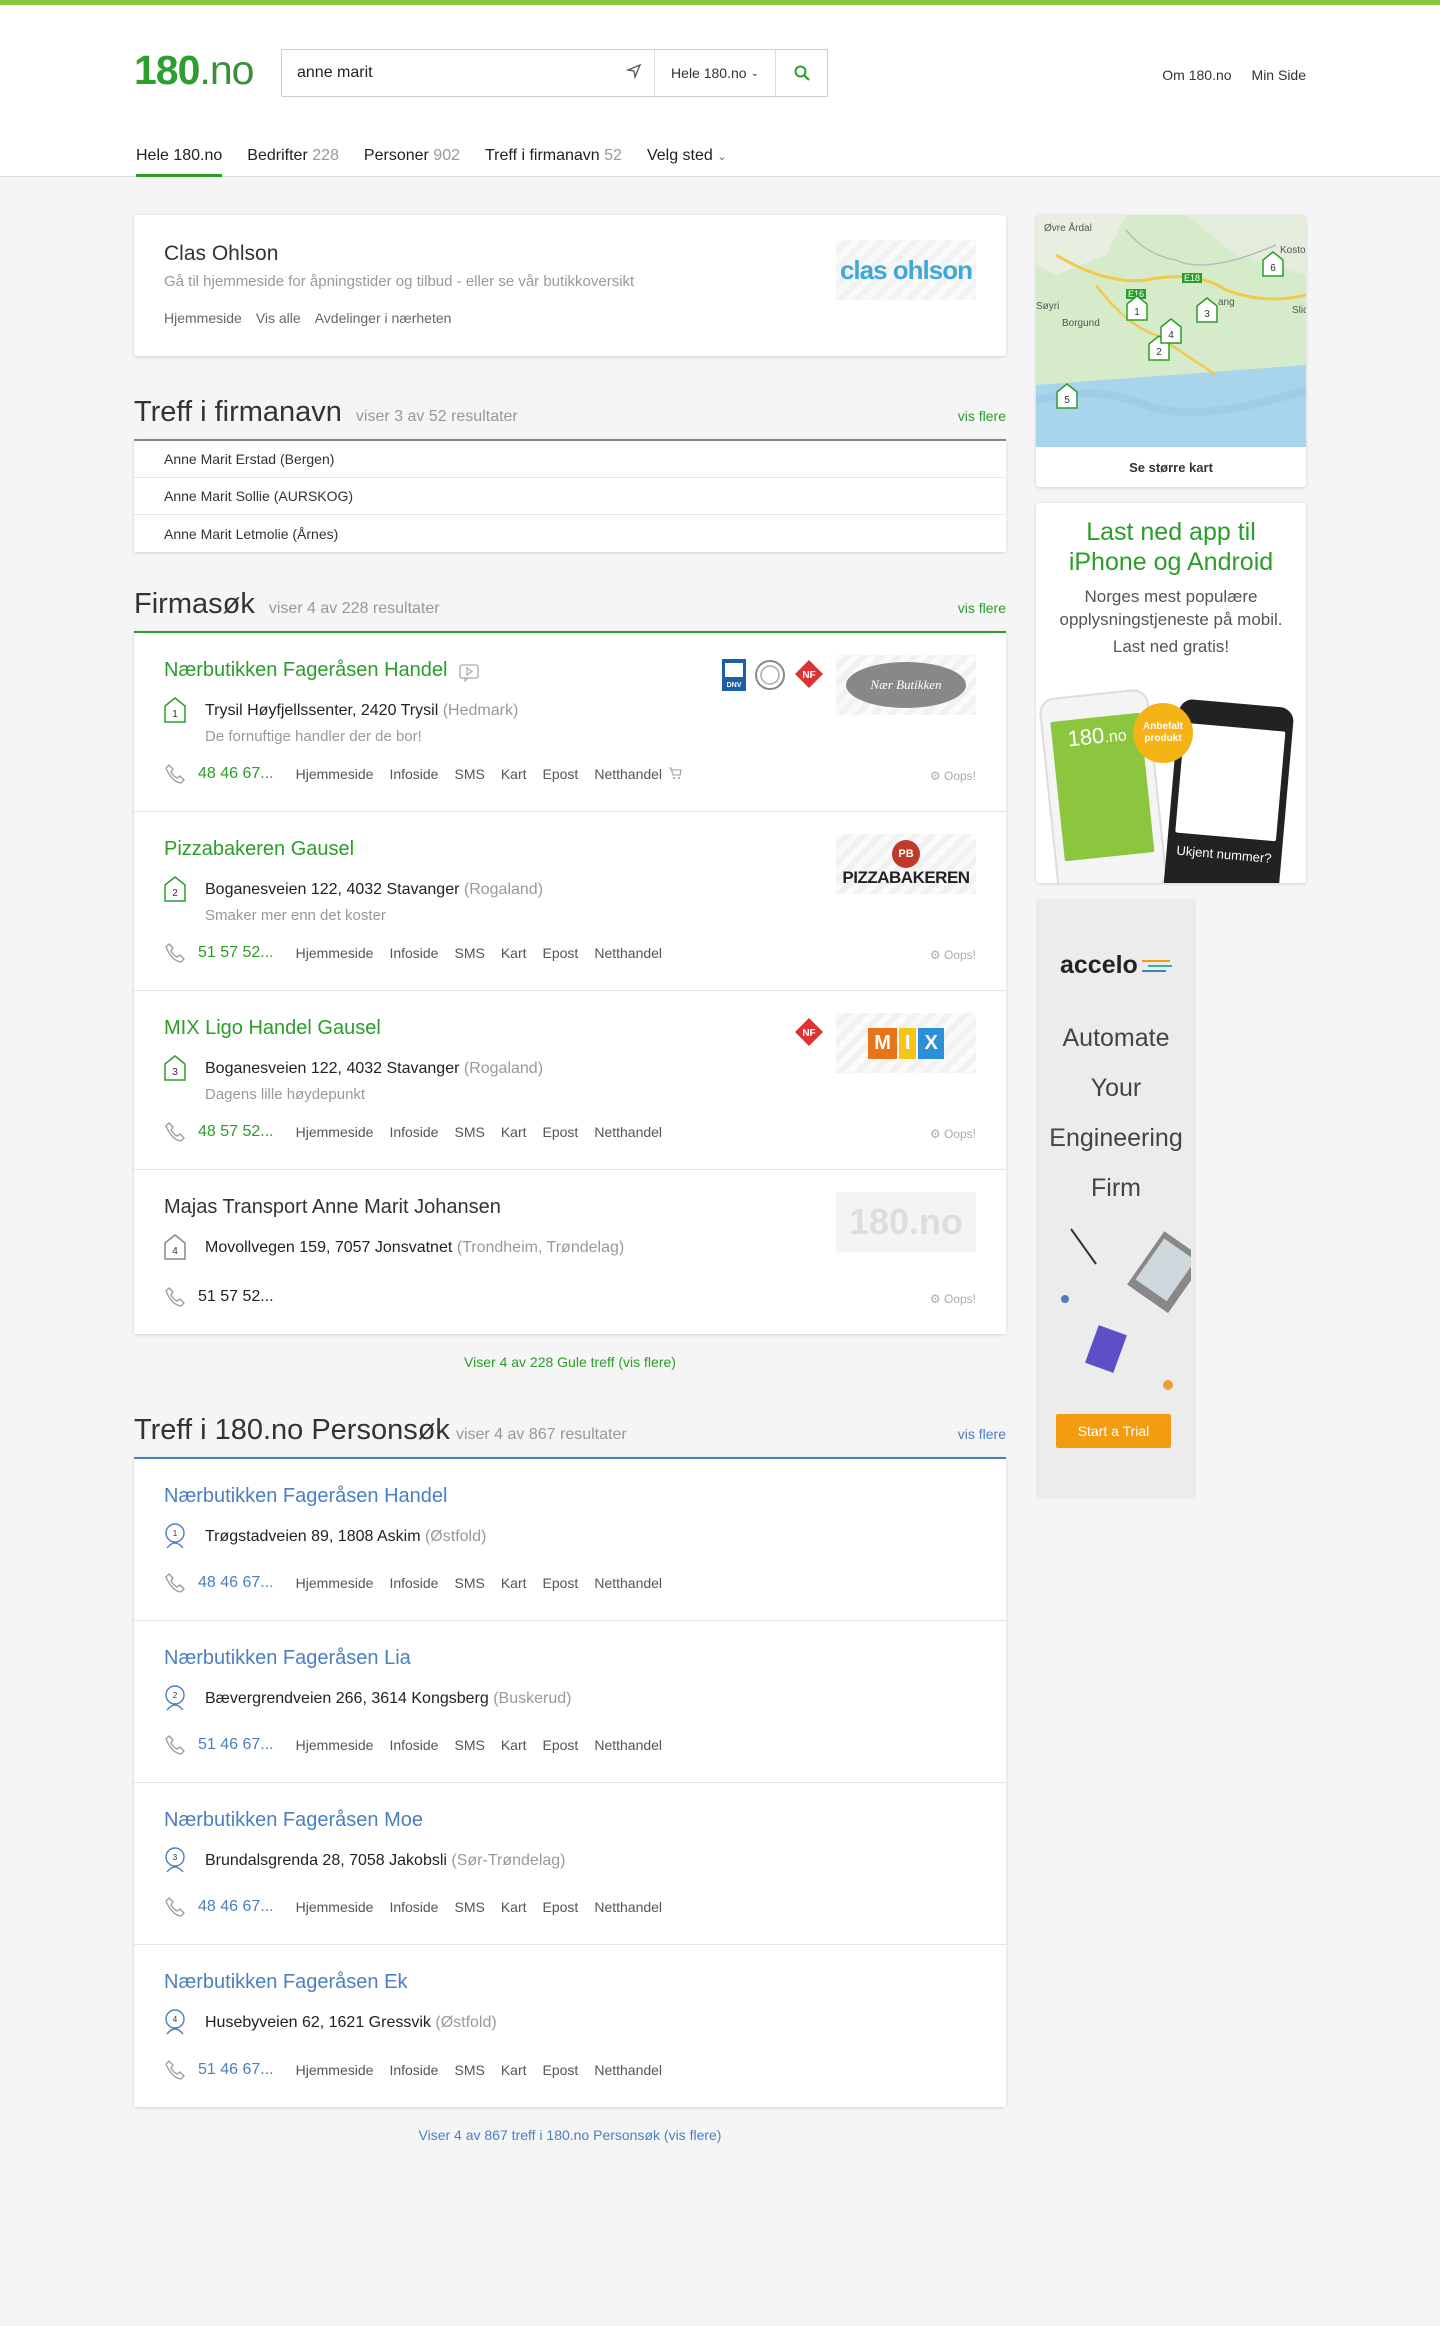 The image size is (1440, 2326). I want to click on company-logo: M I X, so click(906, 1043).